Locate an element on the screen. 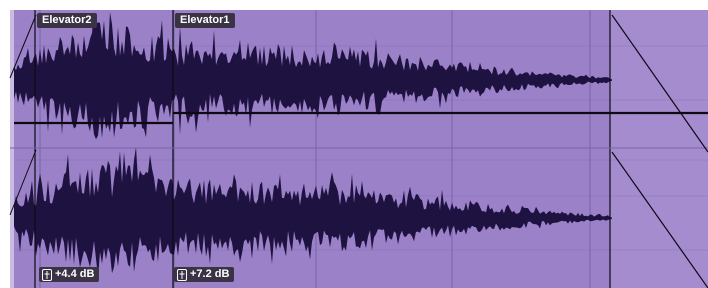  clip-title-elevator1: Elevator1 is located at coordinates (205, 20).